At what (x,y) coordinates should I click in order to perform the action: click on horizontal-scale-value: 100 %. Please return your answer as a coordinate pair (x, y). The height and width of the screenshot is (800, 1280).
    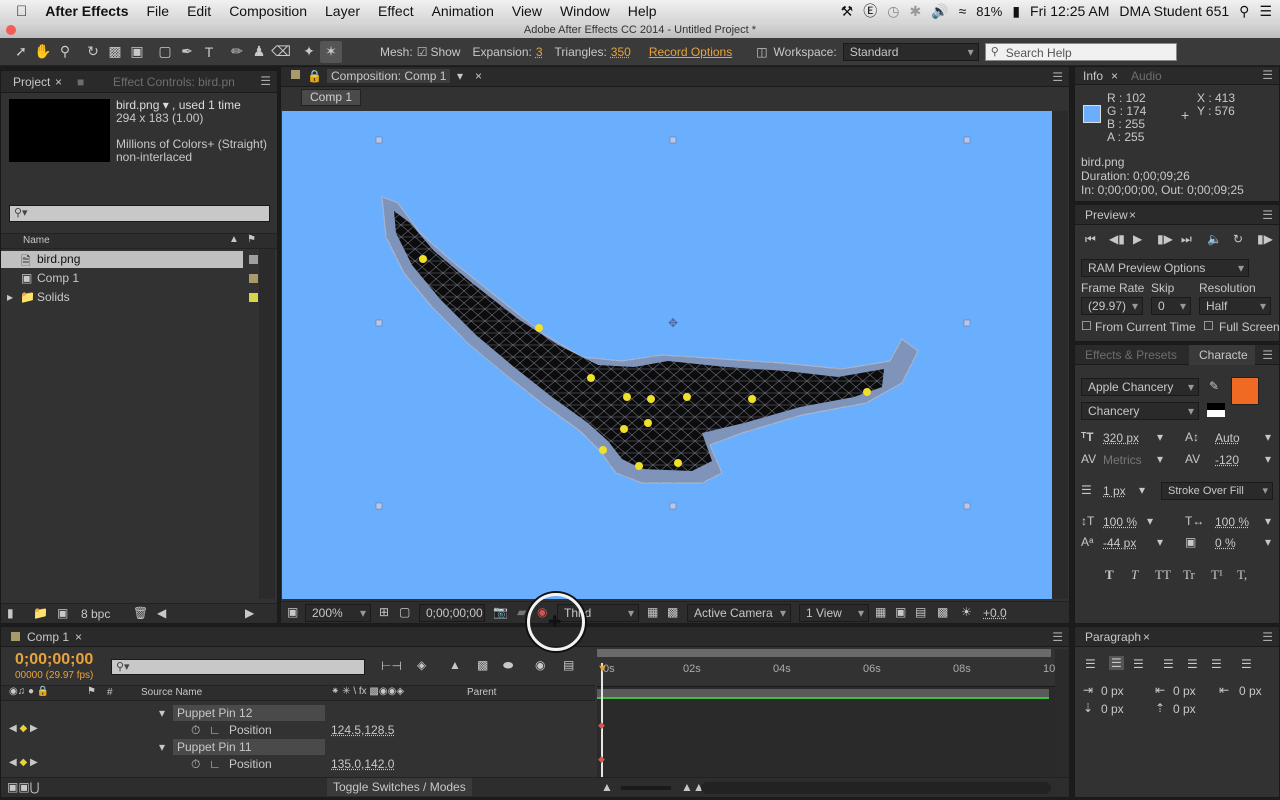
    Looking at the image, I should click on (1232, 522).